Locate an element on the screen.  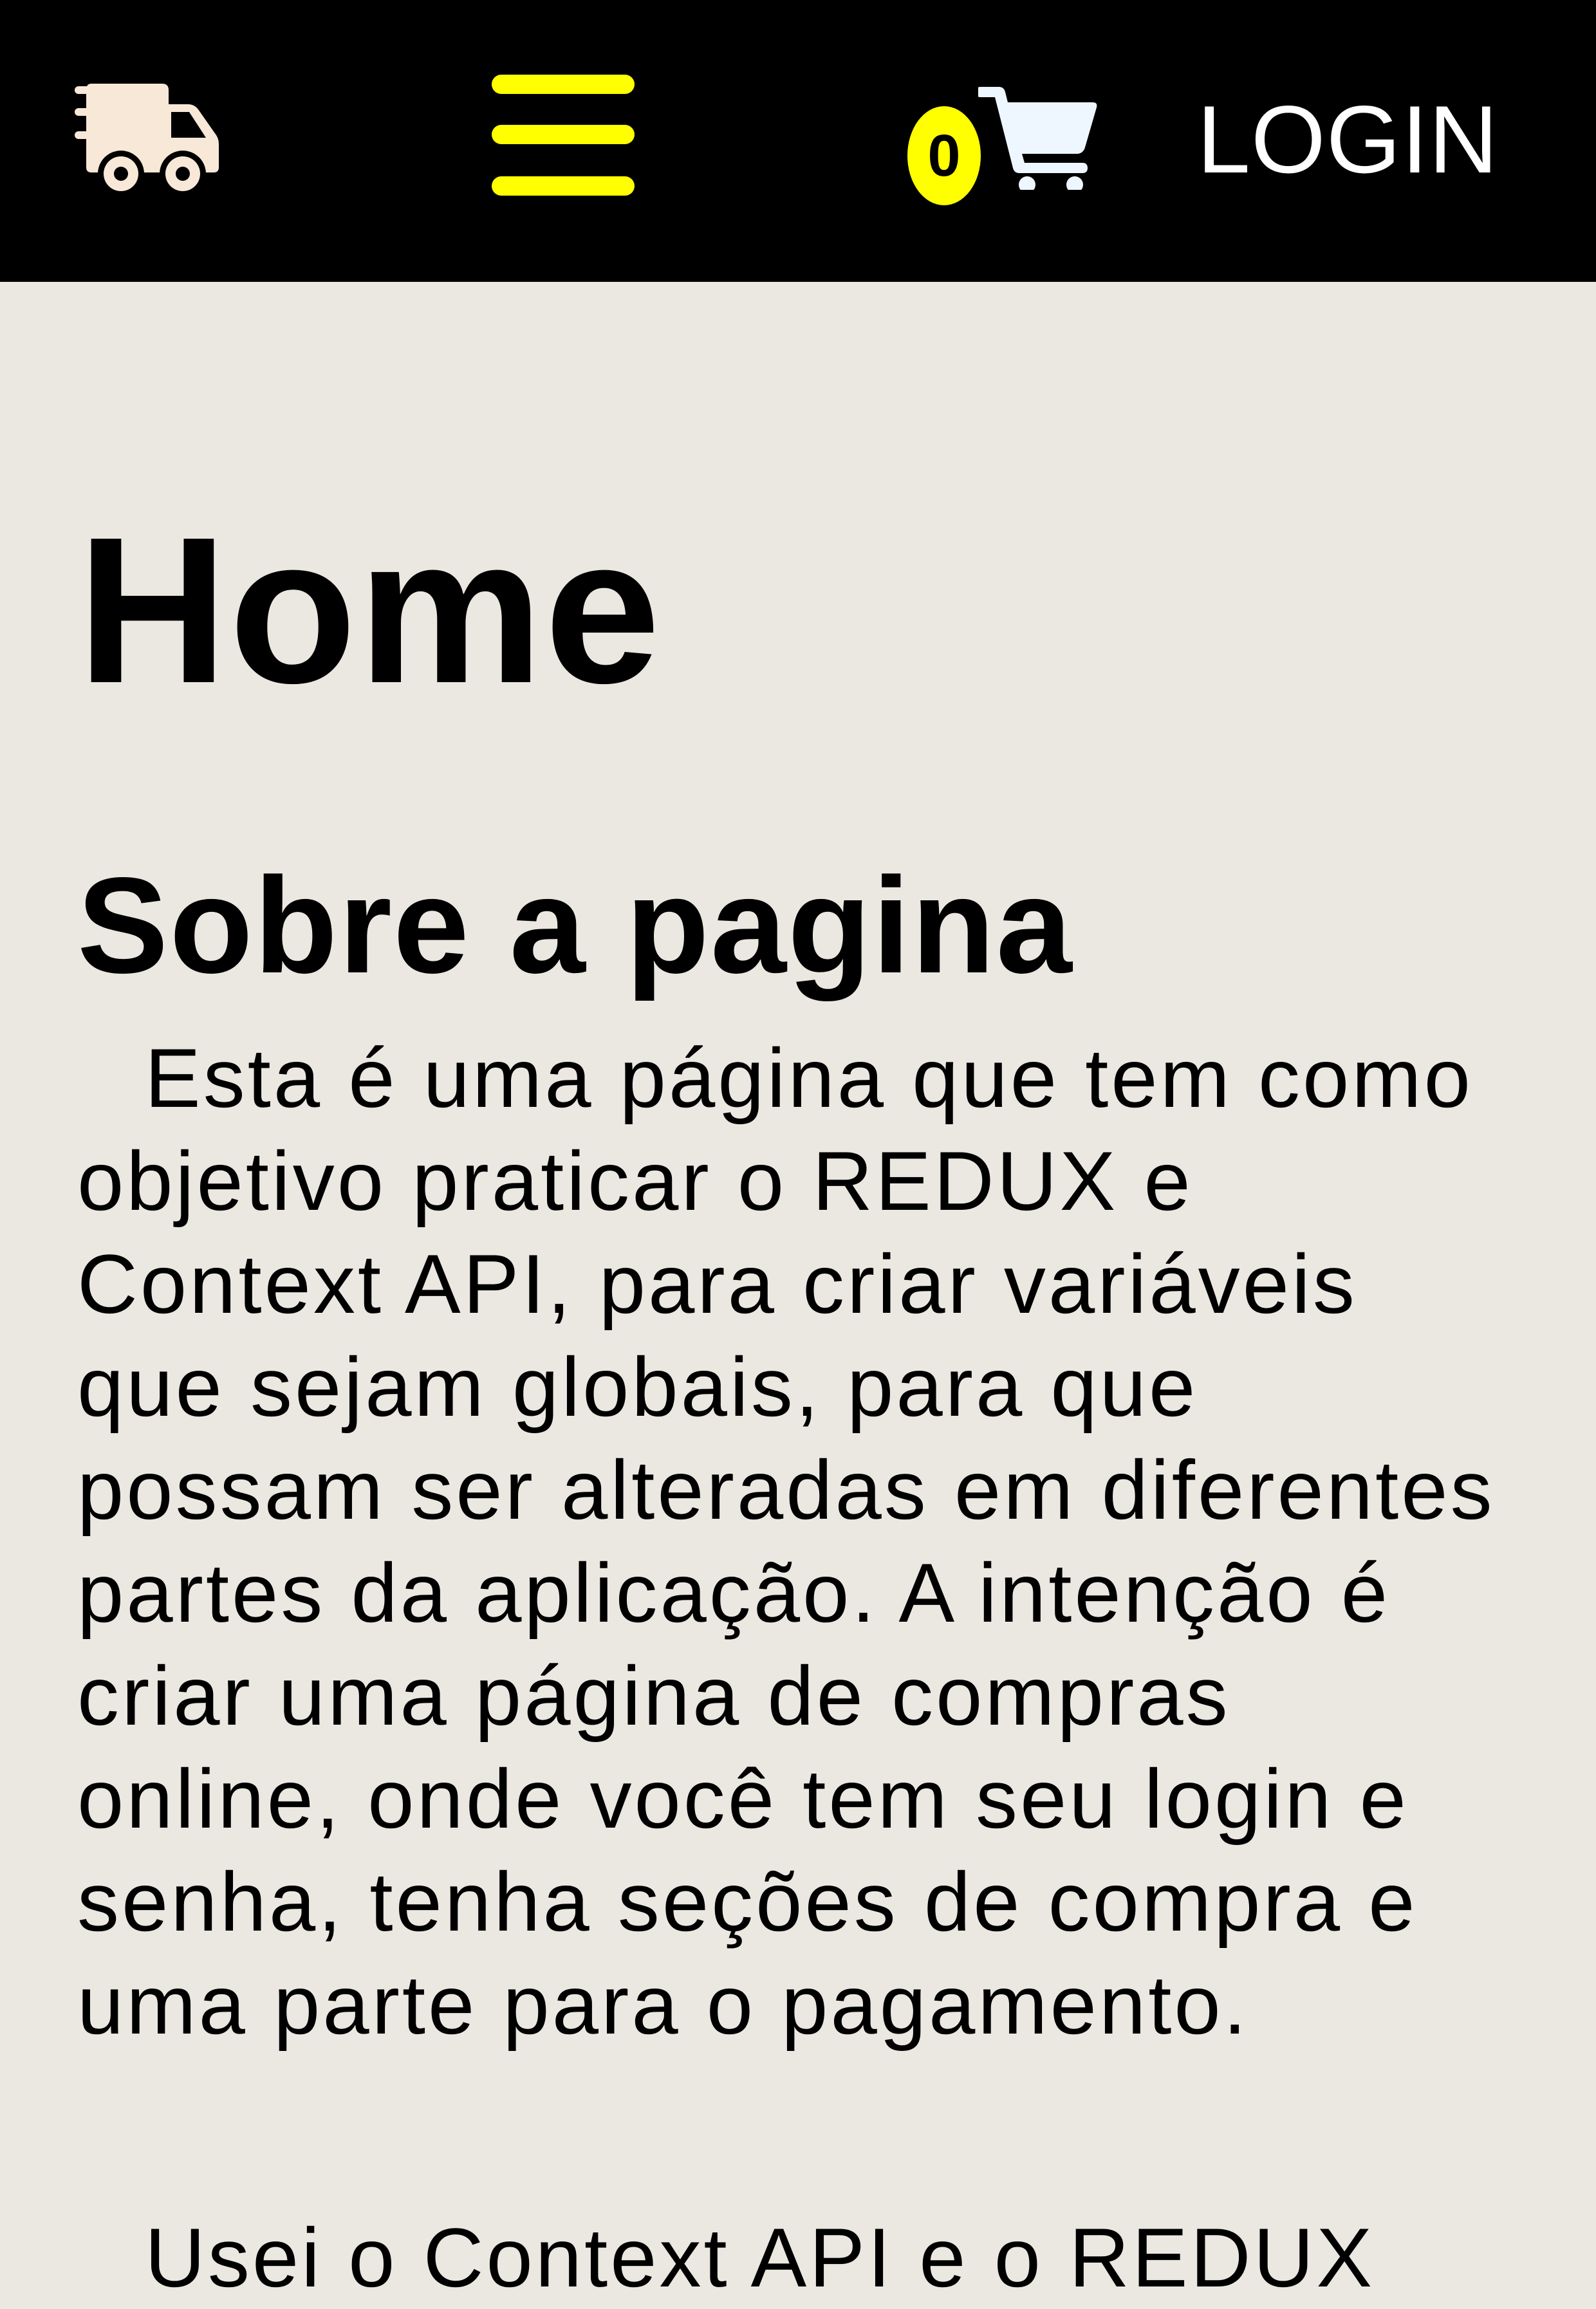
delivery-truck-icon is located at coordinates (147, 138).